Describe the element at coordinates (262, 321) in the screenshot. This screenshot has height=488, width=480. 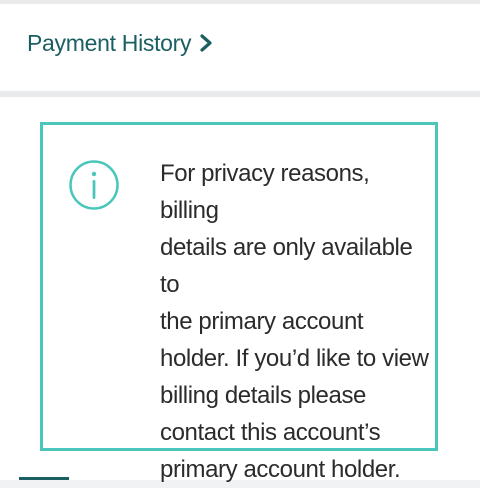
I see `notice-line: the primary account` at that location.